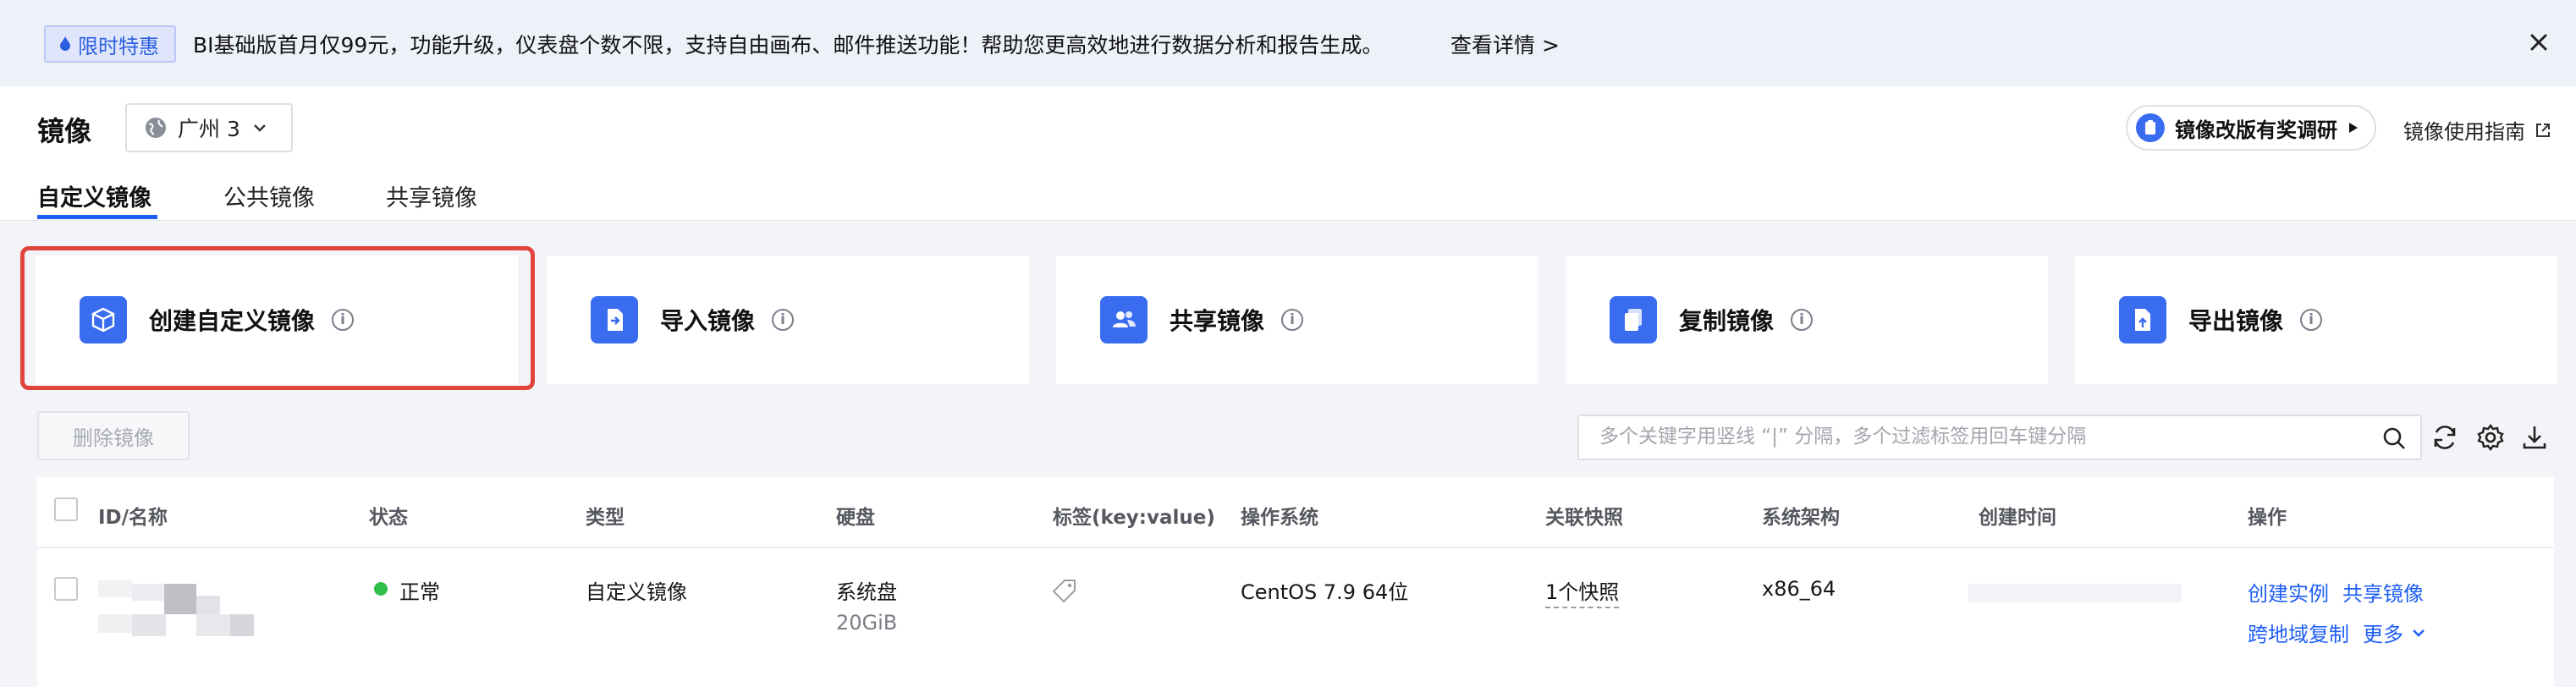  I want to click on copy-image-card: 复制镜像 i, so click(1807, 320).